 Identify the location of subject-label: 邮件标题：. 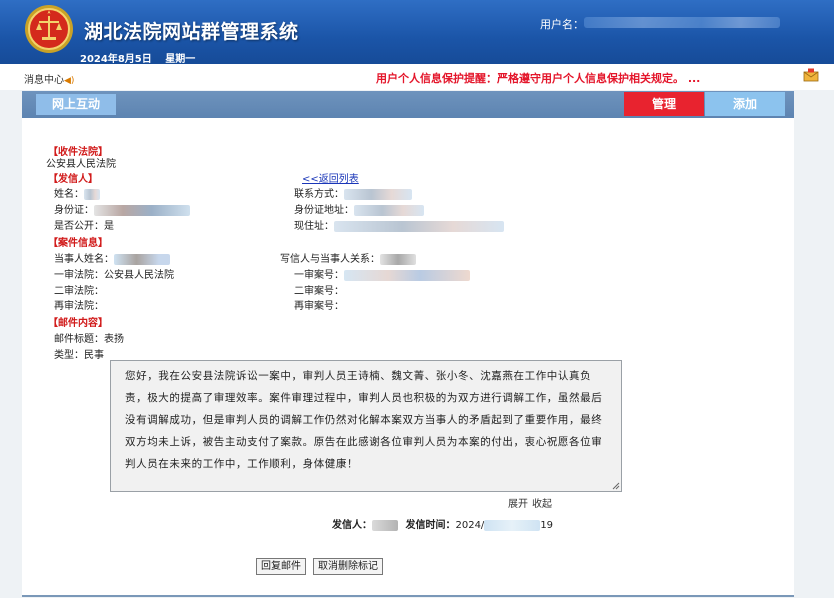
(79, 339).